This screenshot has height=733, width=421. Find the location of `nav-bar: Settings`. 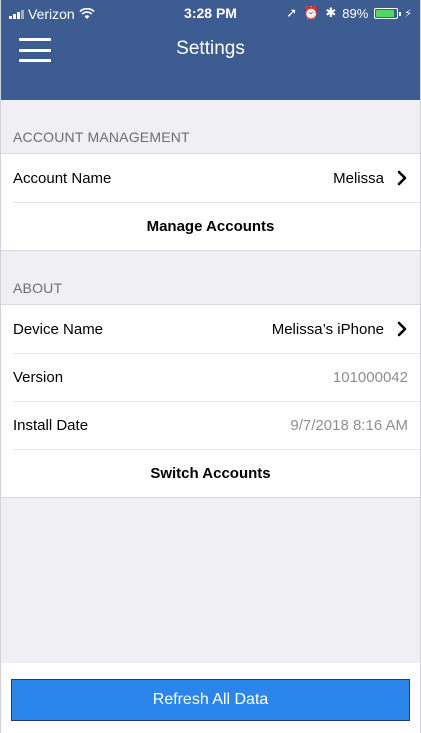

nav-bar: Settings is located at coordinates (210, 51).